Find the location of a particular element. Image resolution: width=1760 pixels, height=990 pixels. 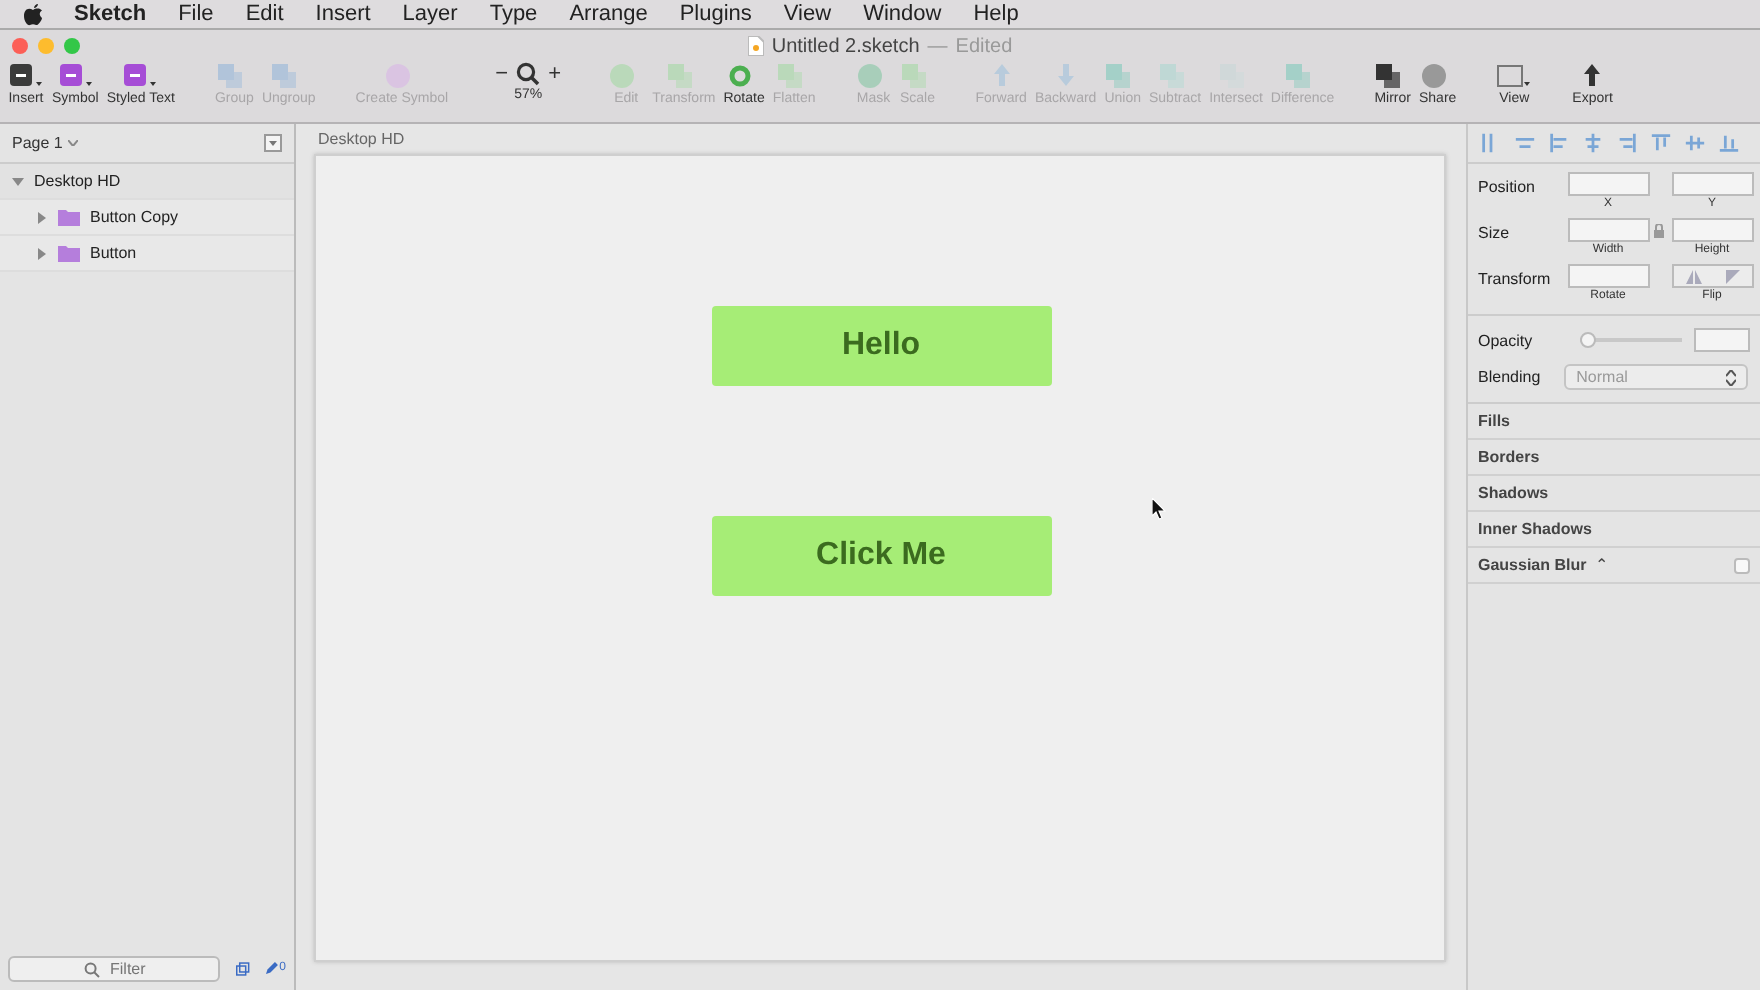

layer-row: Button is located at coordinates (147, 254).